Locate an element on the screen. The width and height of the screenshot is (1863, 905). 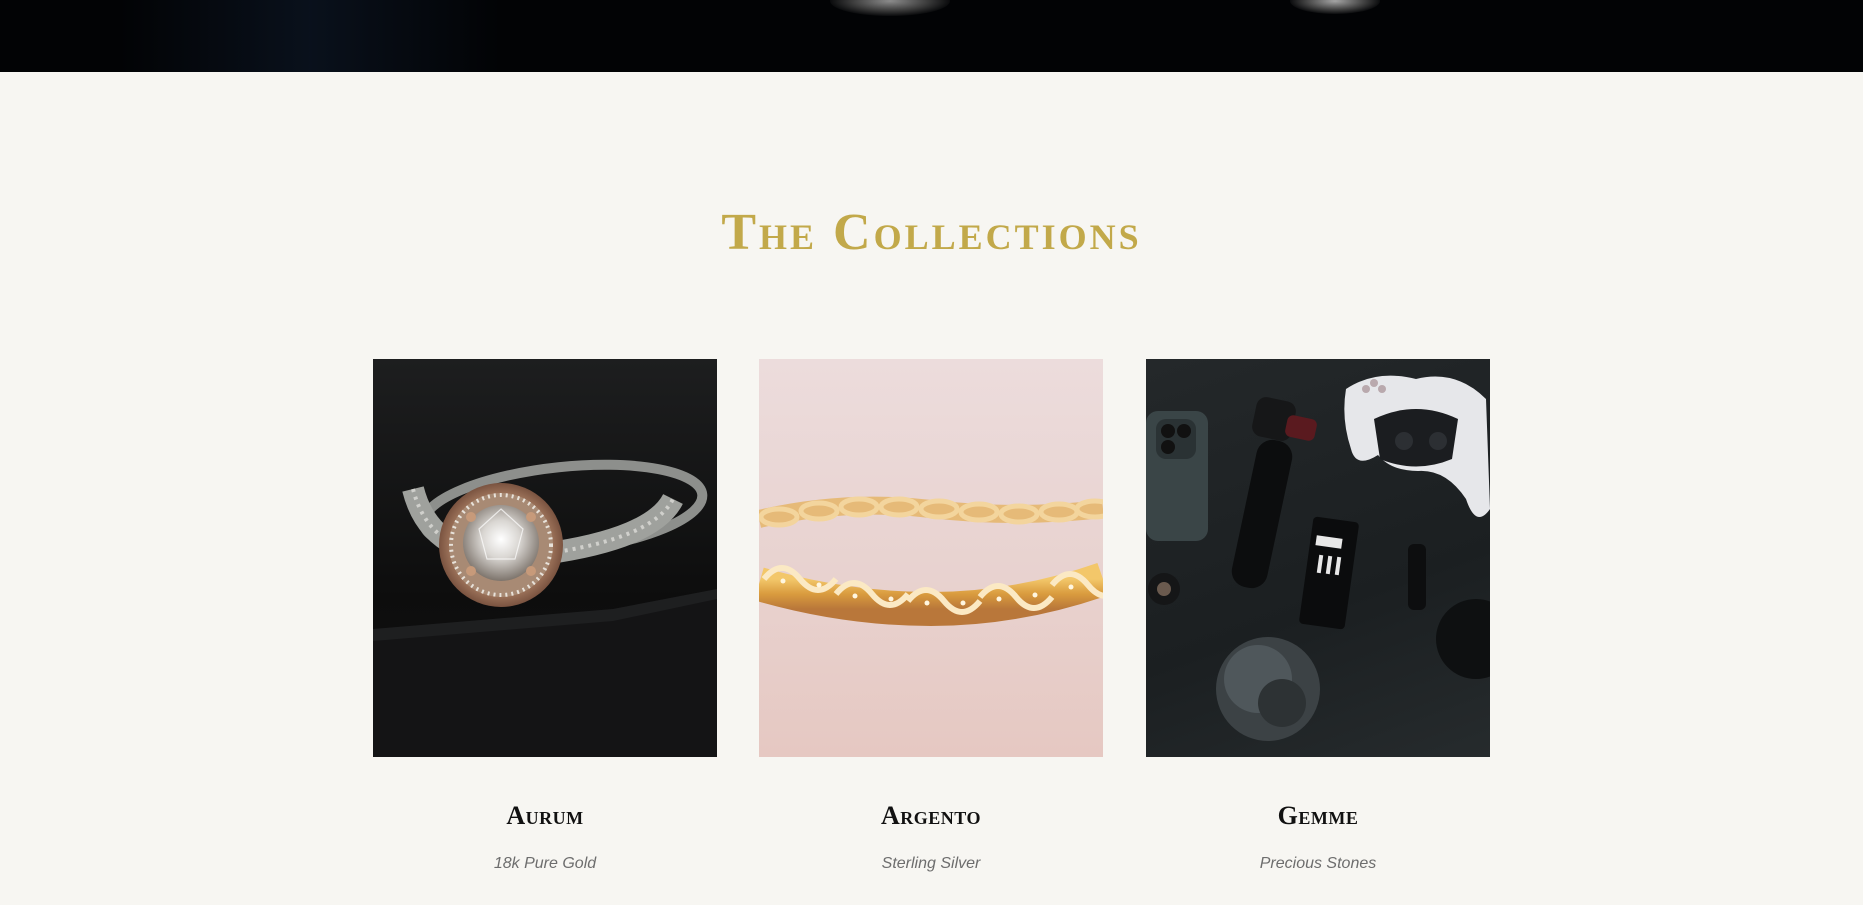
hero-haze is located at coordinates (310, 36).